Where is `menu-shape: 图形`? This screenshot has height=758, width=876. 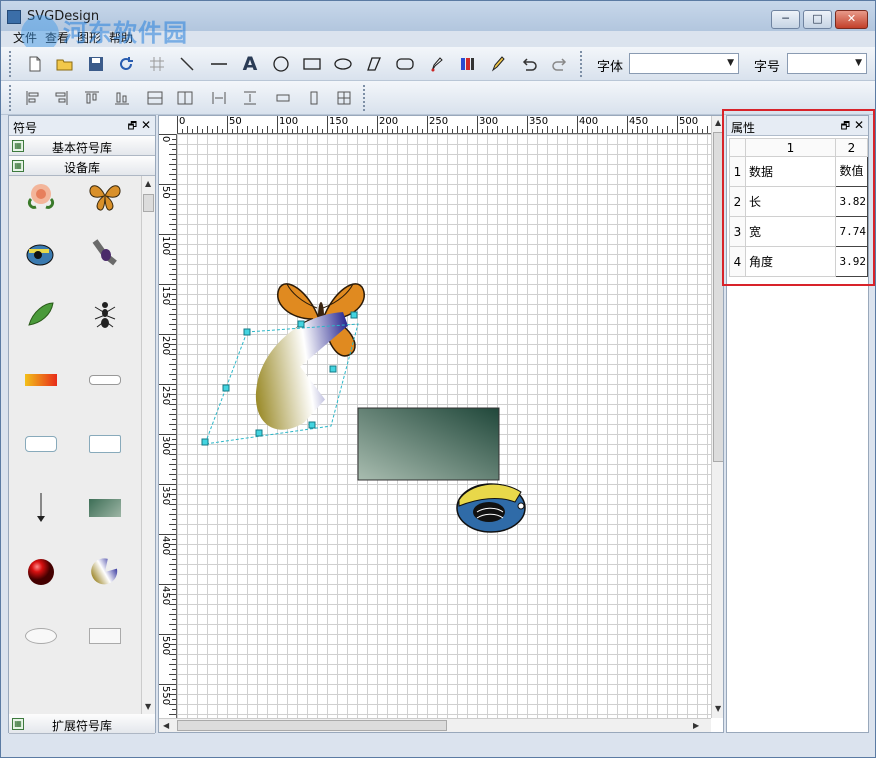 menu-shape: 图形 is located at coordinates (89, 38).